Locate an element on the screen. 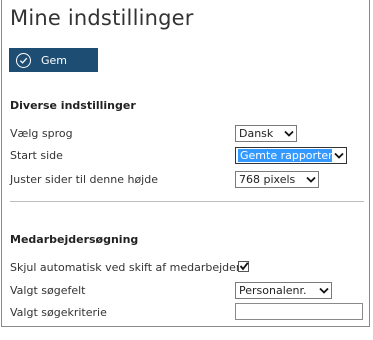  checkmark-icon is located at coordinates (244, 266).